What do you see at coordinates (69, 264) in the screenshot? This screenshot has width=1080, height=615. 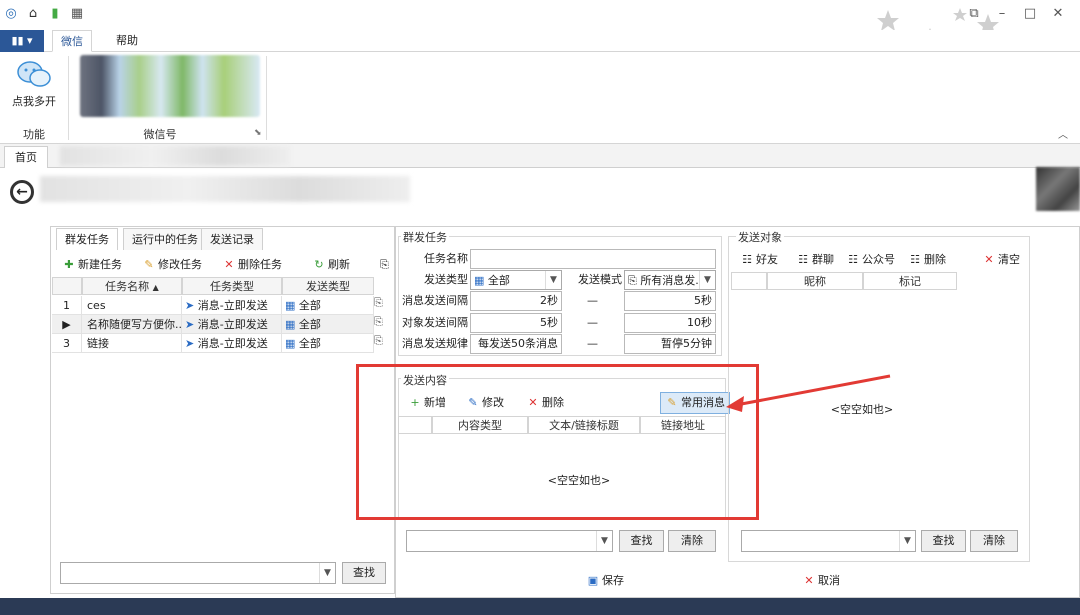 I see `new-task-icon: ✚` at bounding box center [69, 264].